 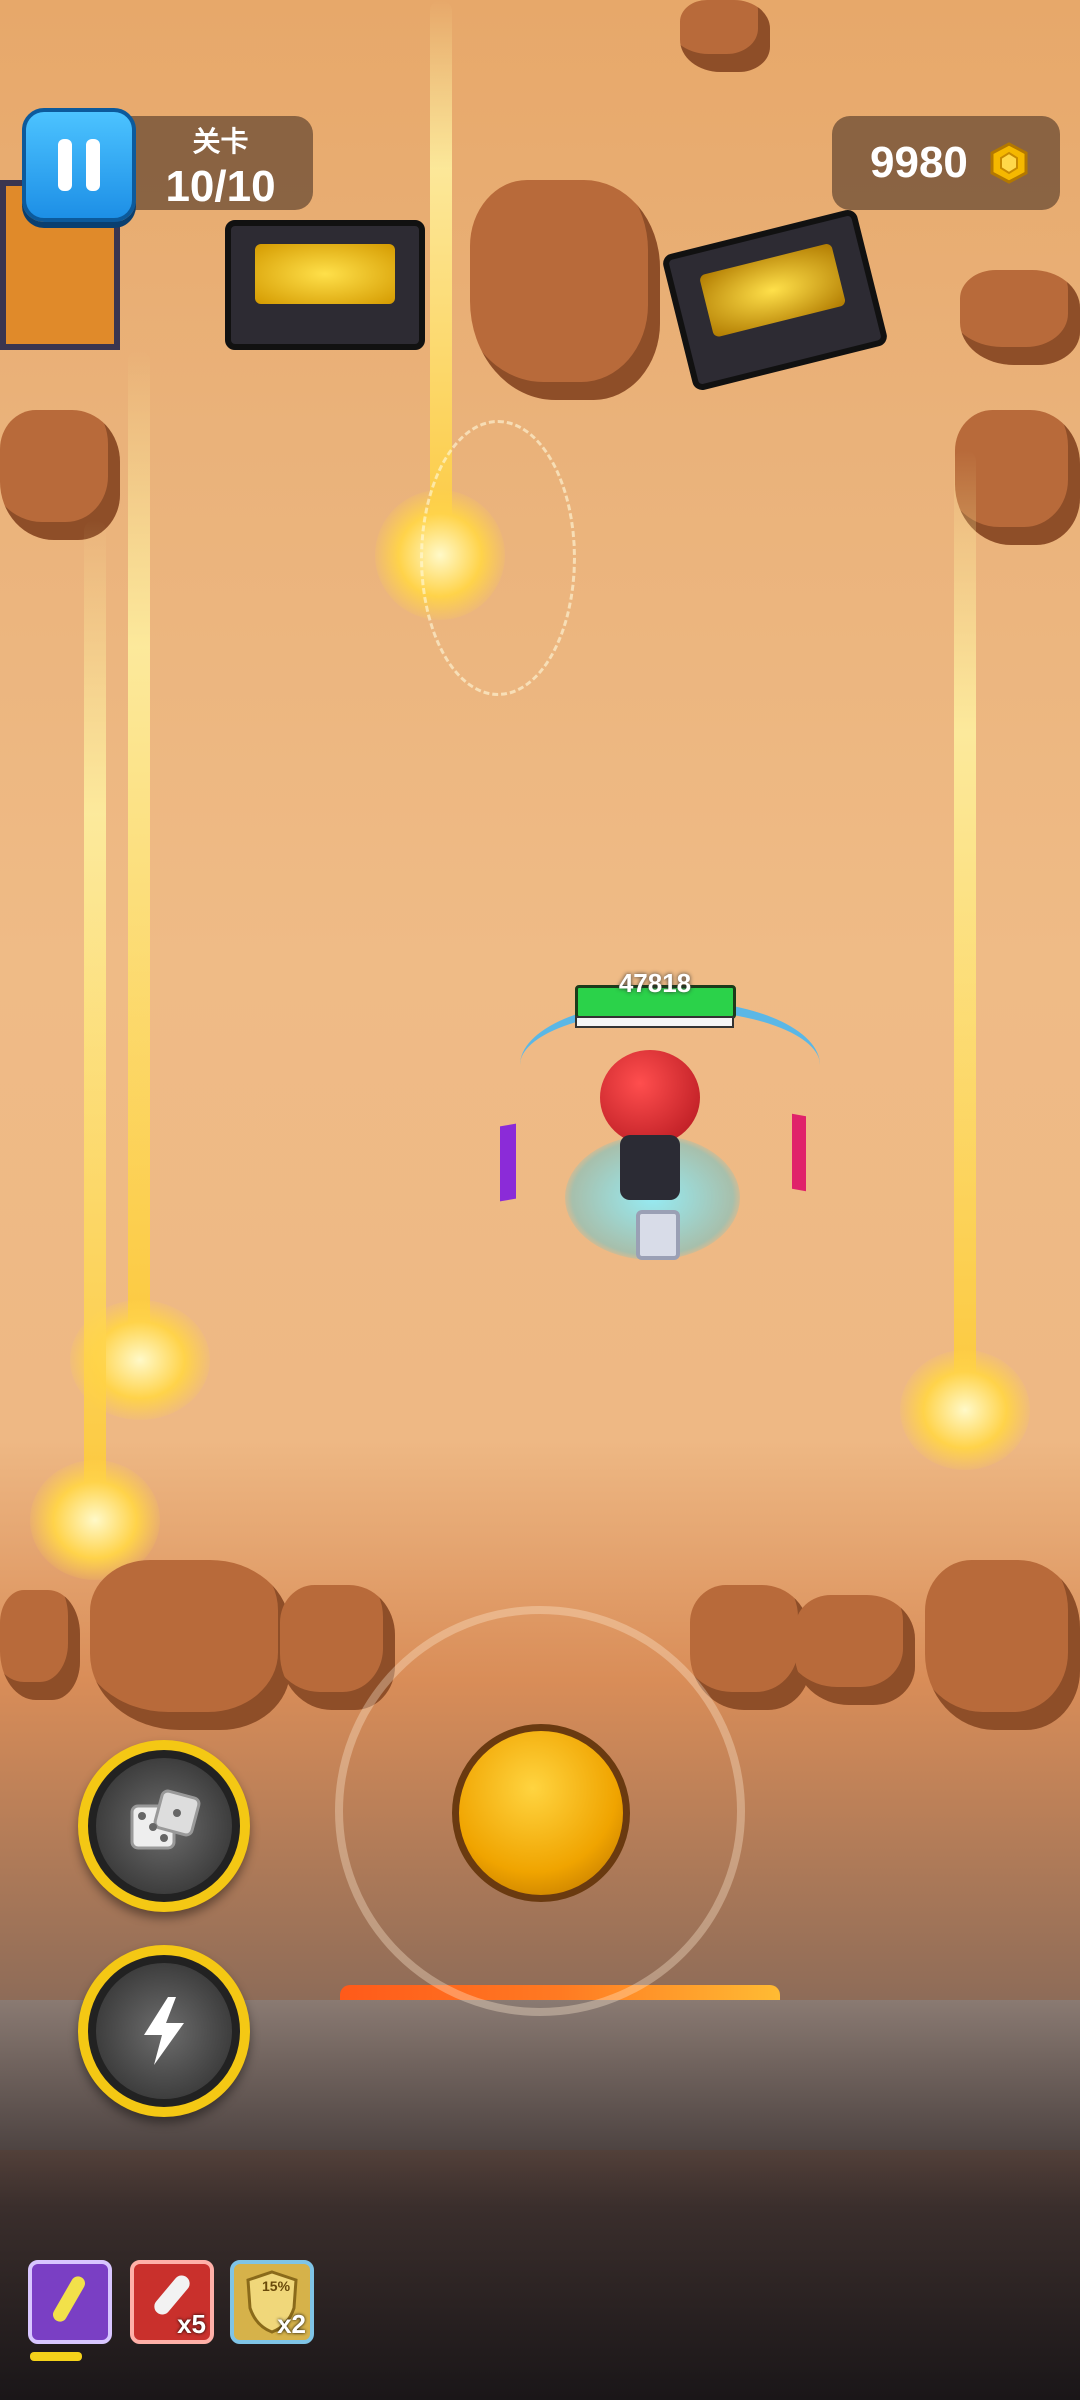 I want to click on inventory-slot-rocket: x5, so click(x=172, y=2302).